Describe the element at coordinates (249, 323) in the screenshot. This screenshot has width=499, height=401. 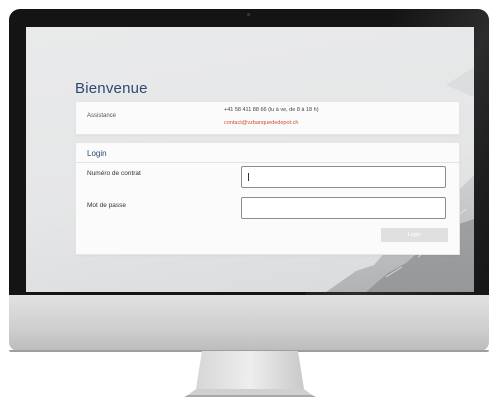
I see `monitor-chin` at that location.